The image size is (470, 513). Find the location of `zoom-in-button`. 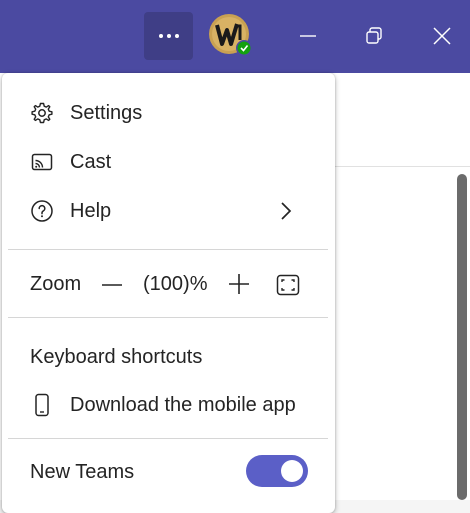

zoom-in-button is located at coordinates (239, 284).